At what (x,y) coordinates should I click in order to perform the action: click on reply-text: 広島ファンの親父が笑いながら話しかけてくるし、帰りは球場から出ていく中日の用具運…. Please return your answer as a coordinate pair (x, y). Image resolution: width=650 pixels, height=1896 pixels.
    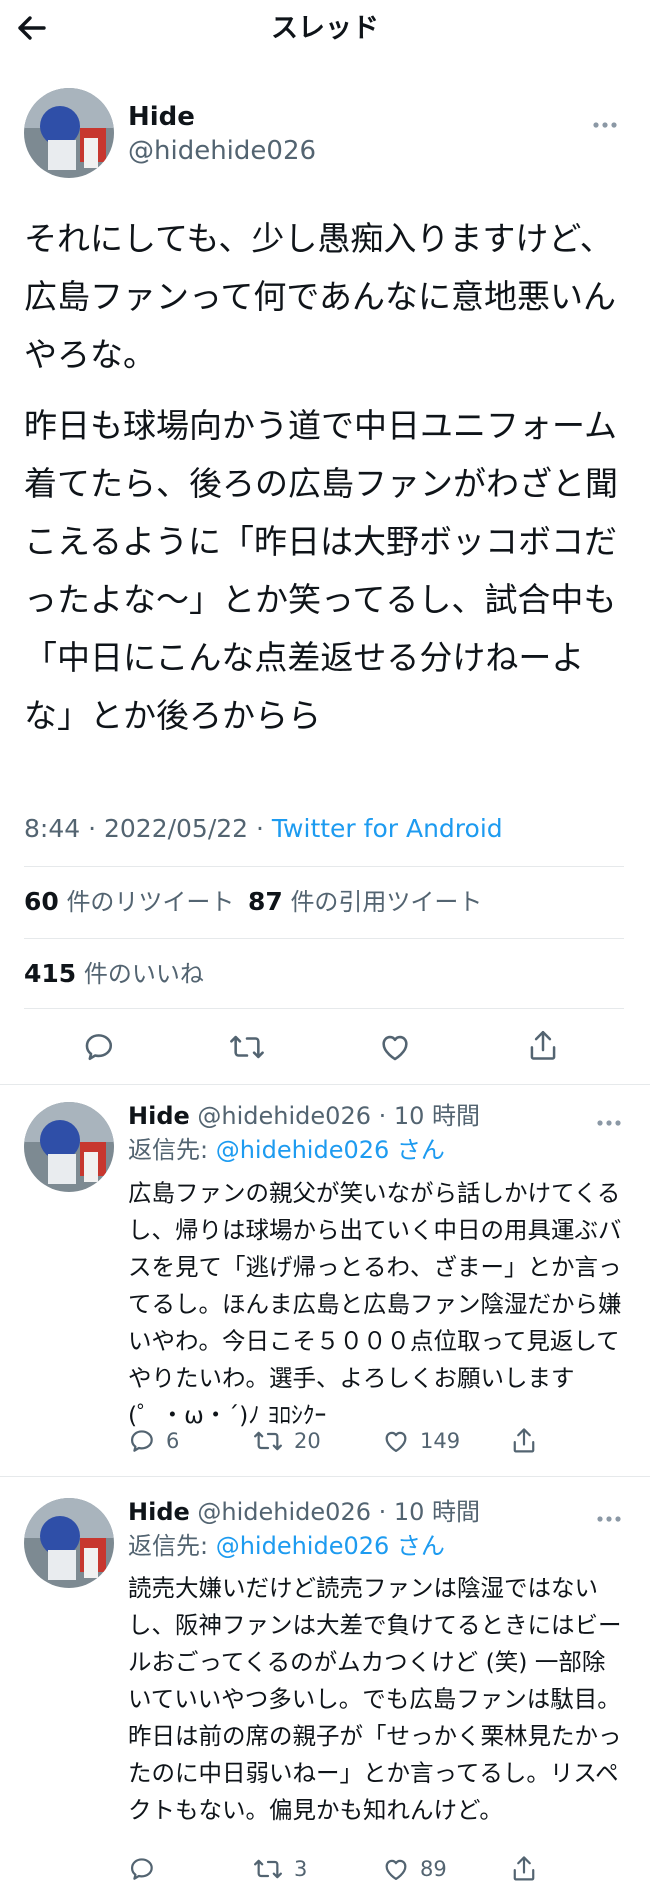
    Looking at the image, I should click on (375, 1304).